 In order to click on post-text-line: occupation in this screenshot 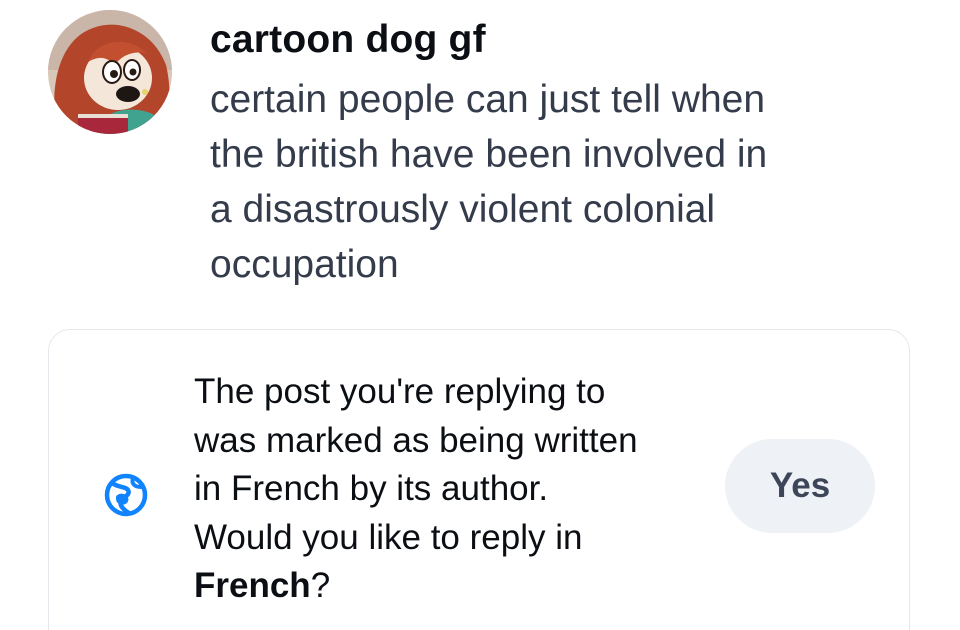, I will do `click(304, 264)`.